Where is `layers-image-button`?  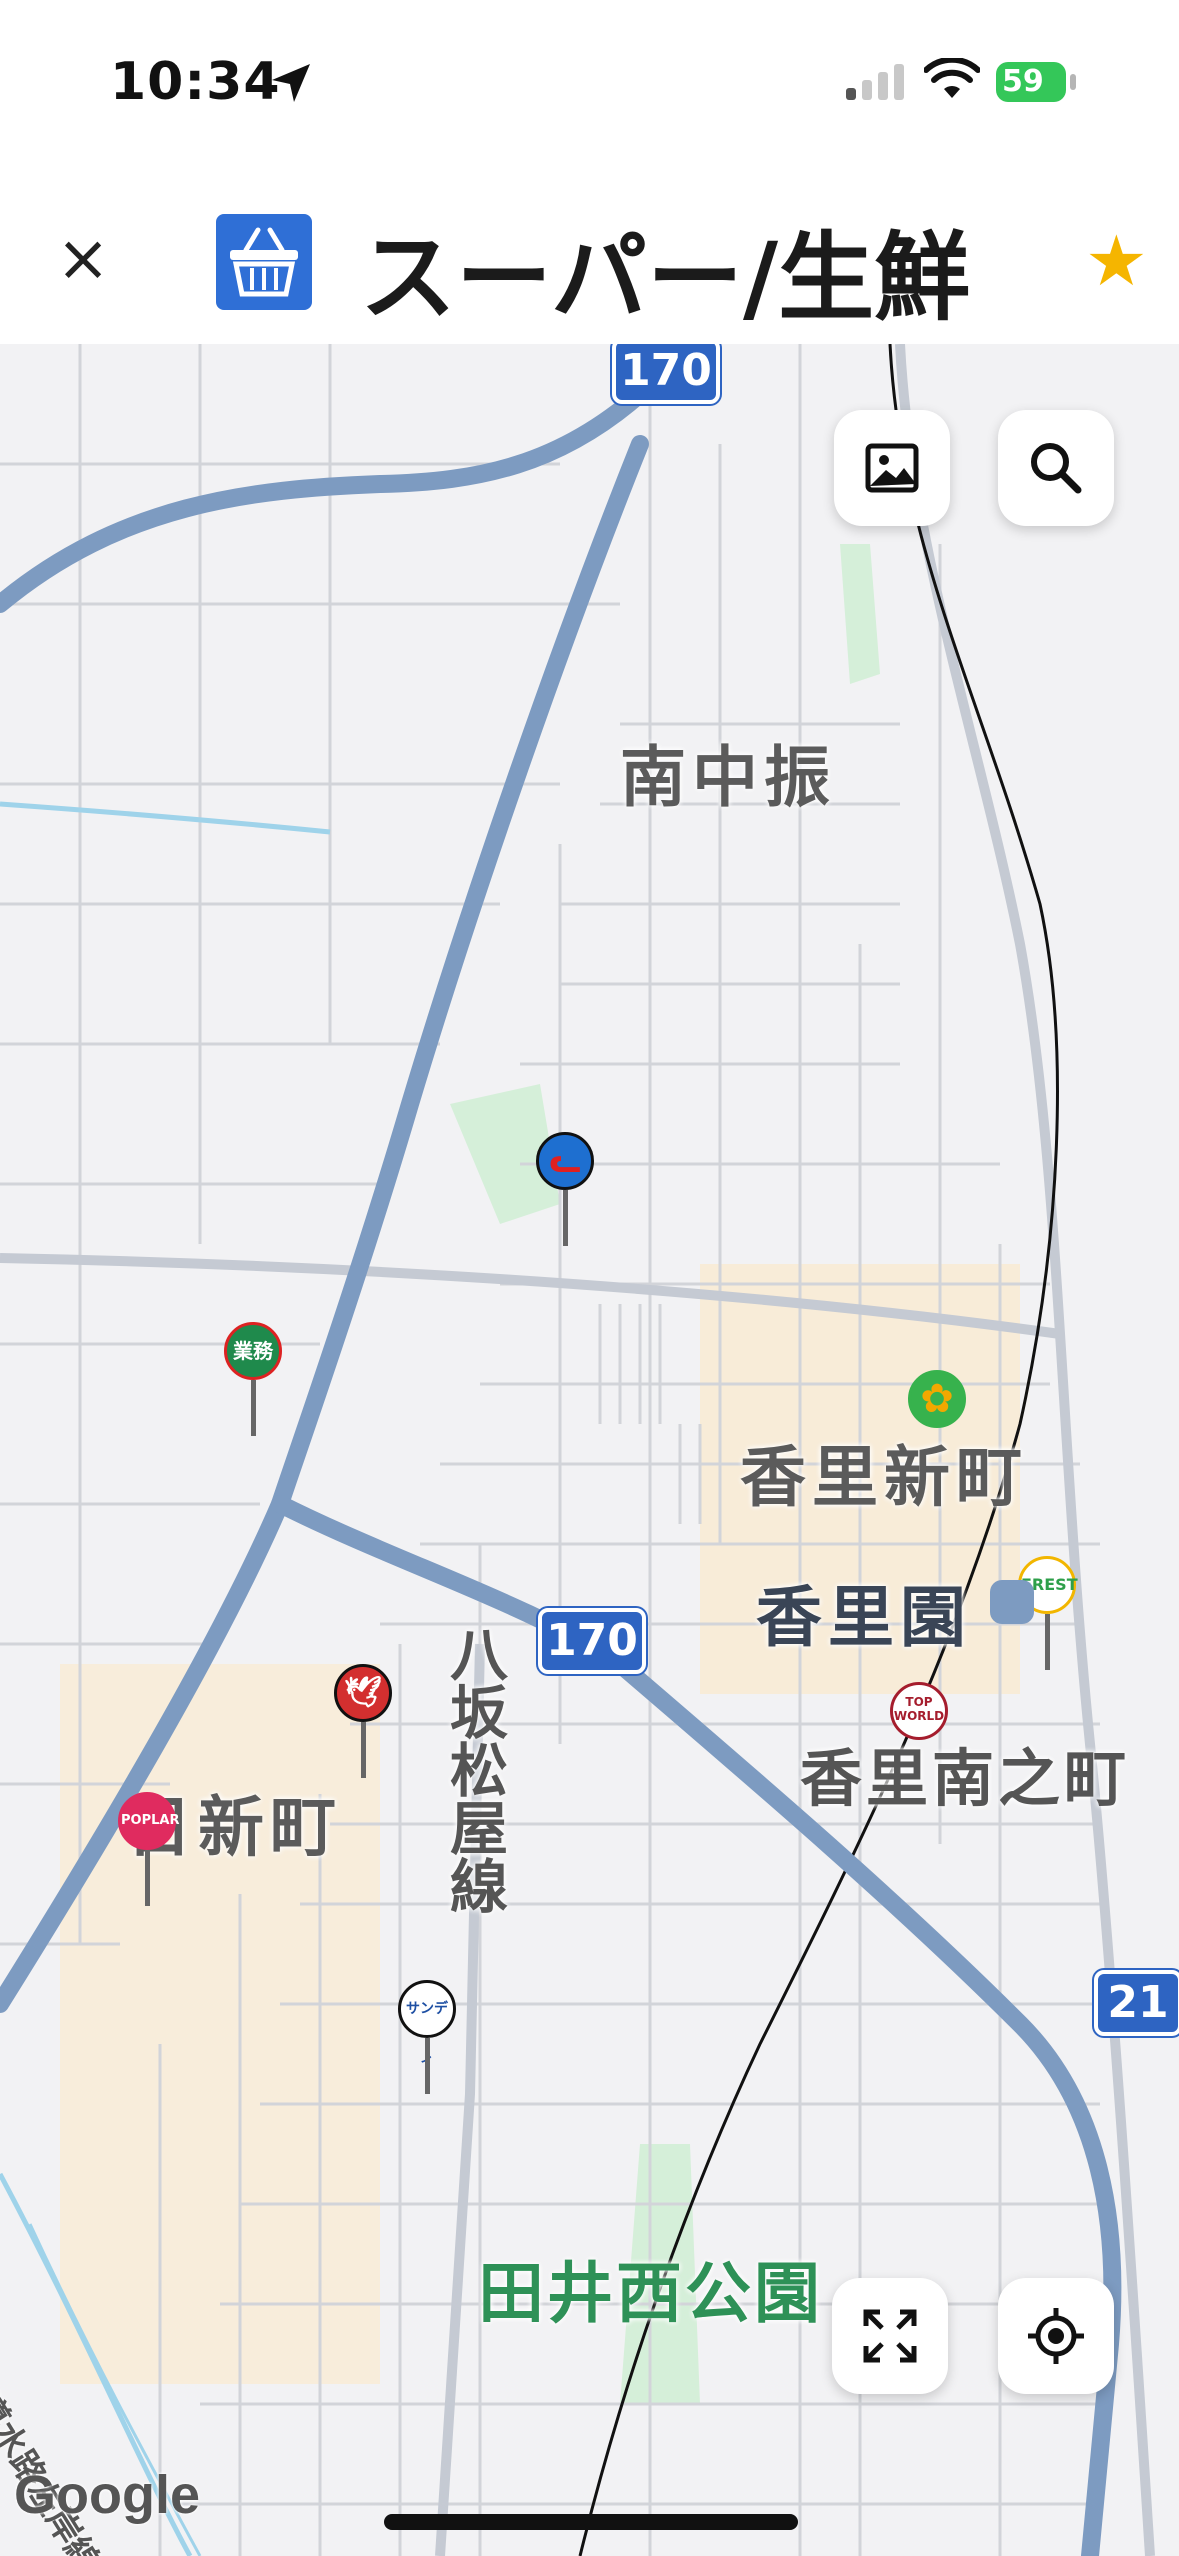
layers-image-button is located at coordinates (892, 468).